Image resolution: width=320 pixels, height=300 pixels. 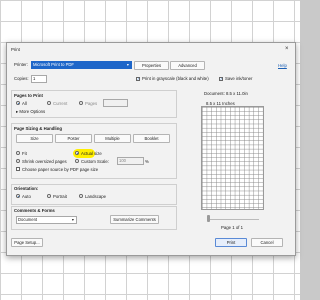 I want to click on save-ink-checkbox: ✓, so click(x=221, y=79).